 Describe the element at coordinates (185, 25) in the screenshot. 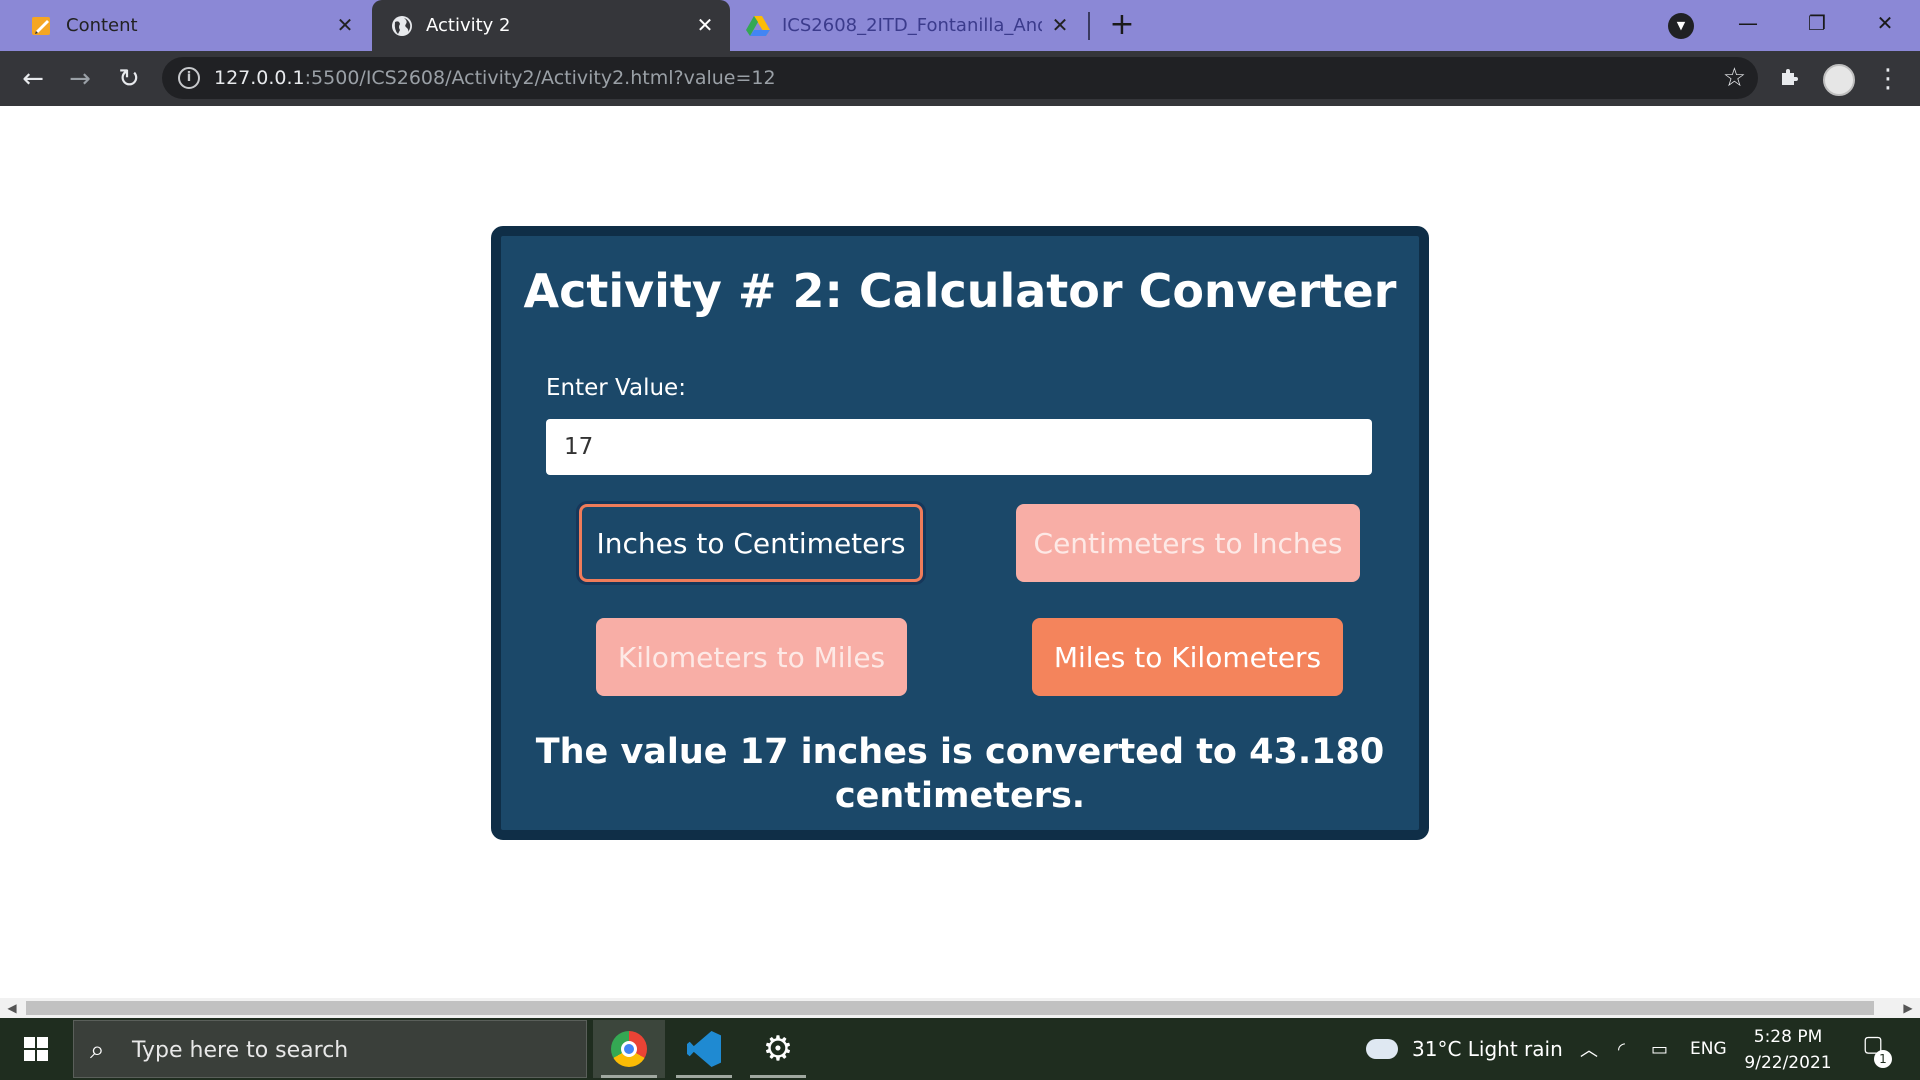

I see `tab-content: Content ✕` at that location.